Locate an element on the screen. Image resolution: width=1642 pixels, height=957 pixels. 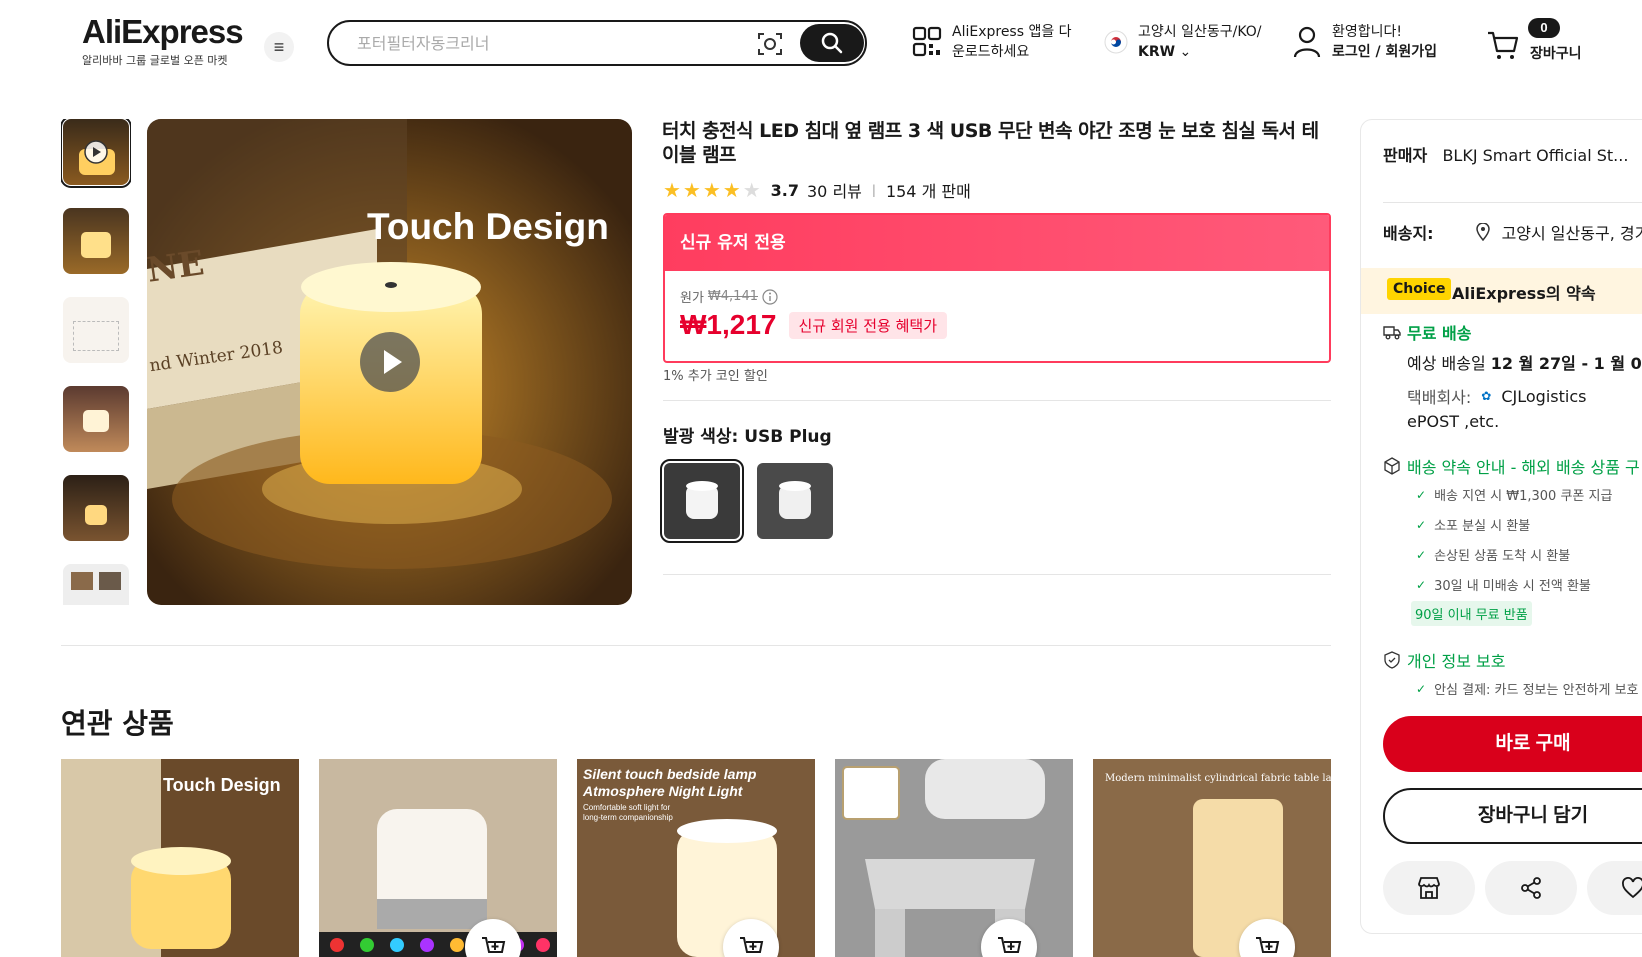
logo-text: AliExpress is located at coordinates (163, 31).